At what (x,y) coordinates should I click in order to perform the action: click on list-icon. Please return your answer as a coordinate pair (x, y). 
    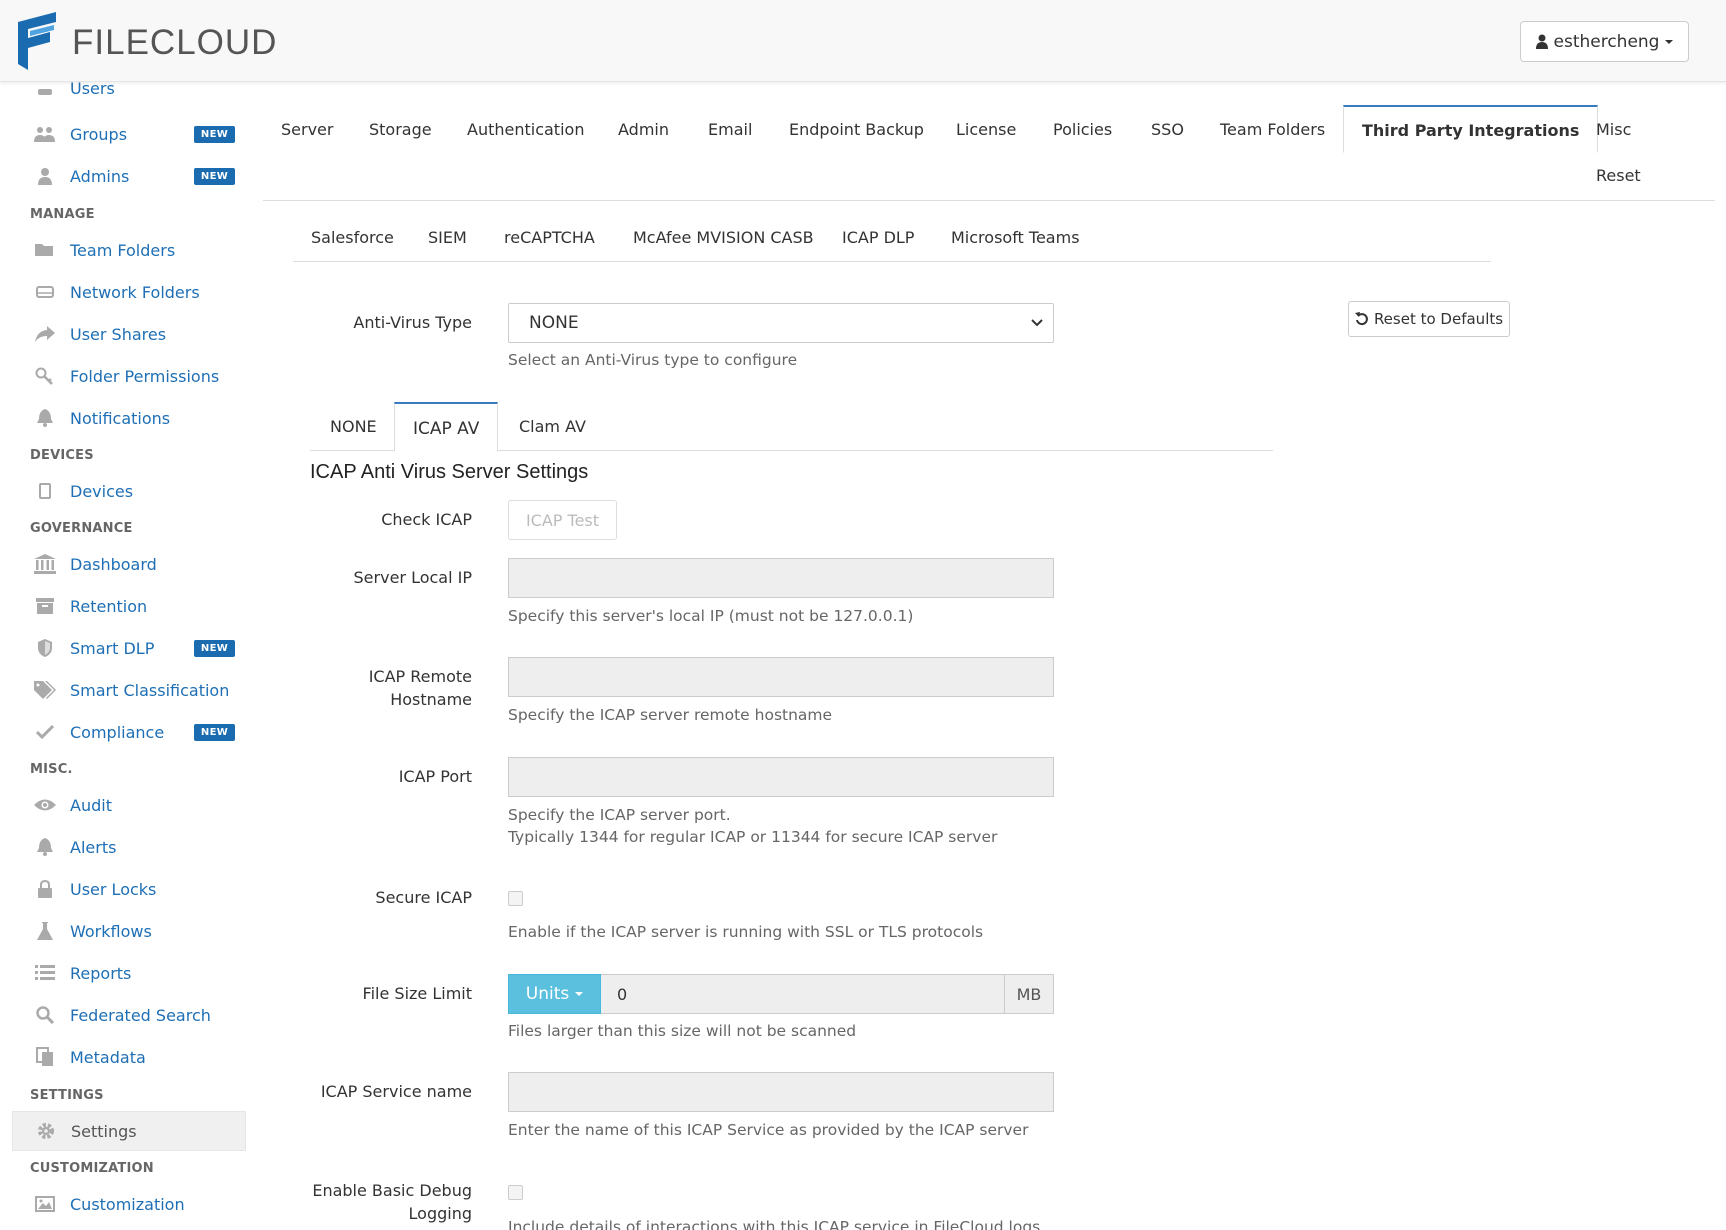
    Looking at the image, I should click on (45, 973).